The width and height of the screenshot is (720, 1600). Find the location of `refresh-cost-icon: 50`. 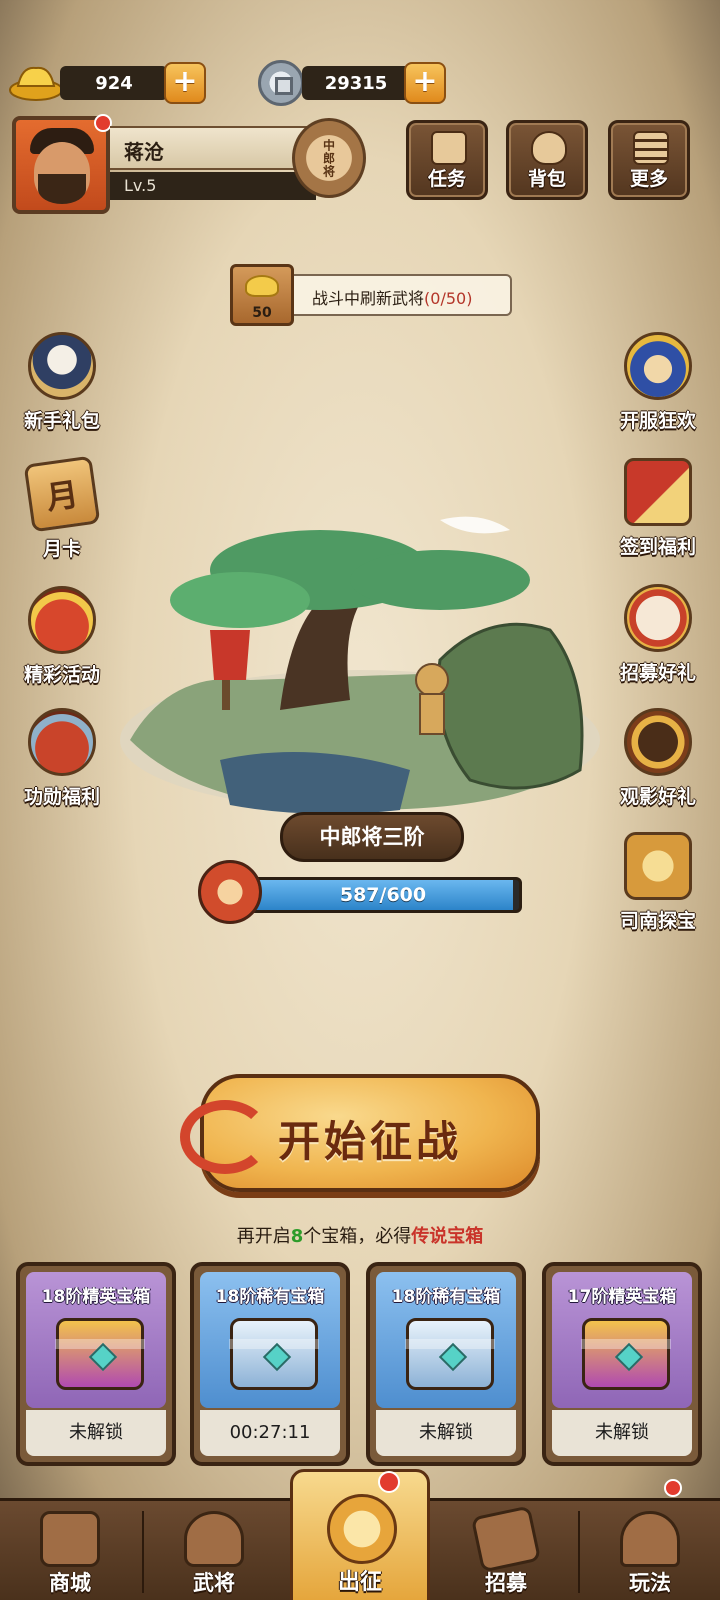

refresh-cost-icon: 50 is located at coordinates (262, 295).